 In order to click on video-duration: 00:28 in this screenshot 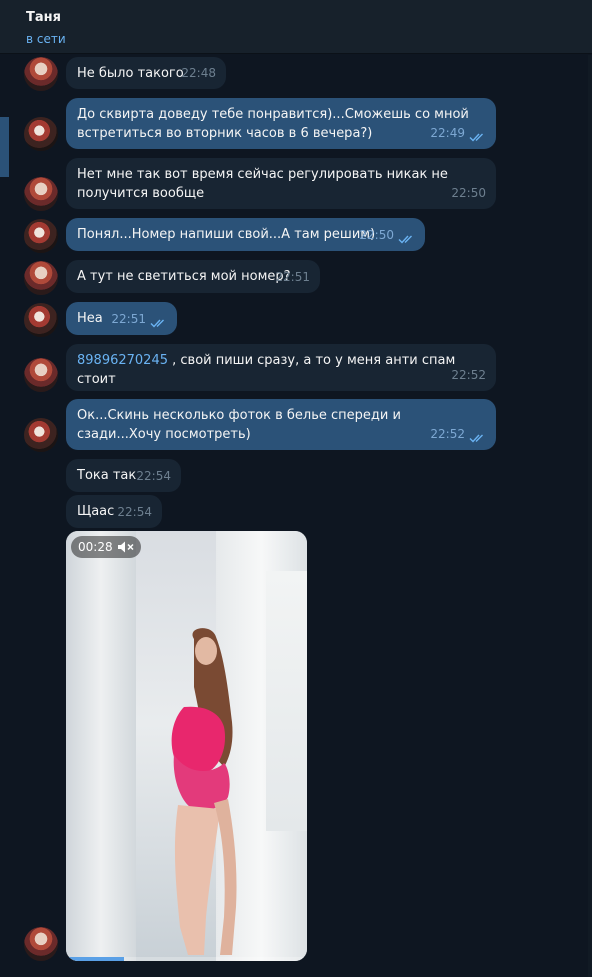, I will do `click(95, 547)`.